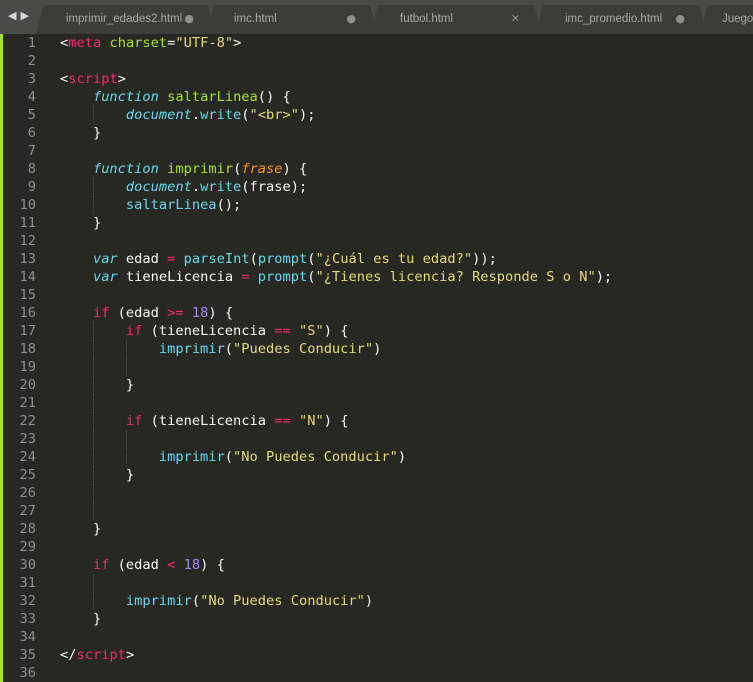 This screenshot has width=753, height=682. Describe the element at coordinates (376, 205) in the screenshot. I see `code-line: 10 saltarLinea();` at that location.